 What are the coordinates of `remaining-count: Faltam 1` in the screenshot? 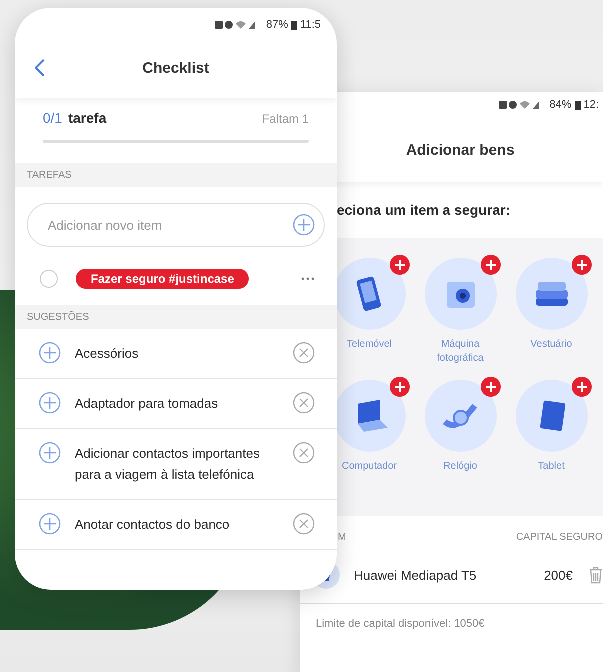 It's located at (285, 119).